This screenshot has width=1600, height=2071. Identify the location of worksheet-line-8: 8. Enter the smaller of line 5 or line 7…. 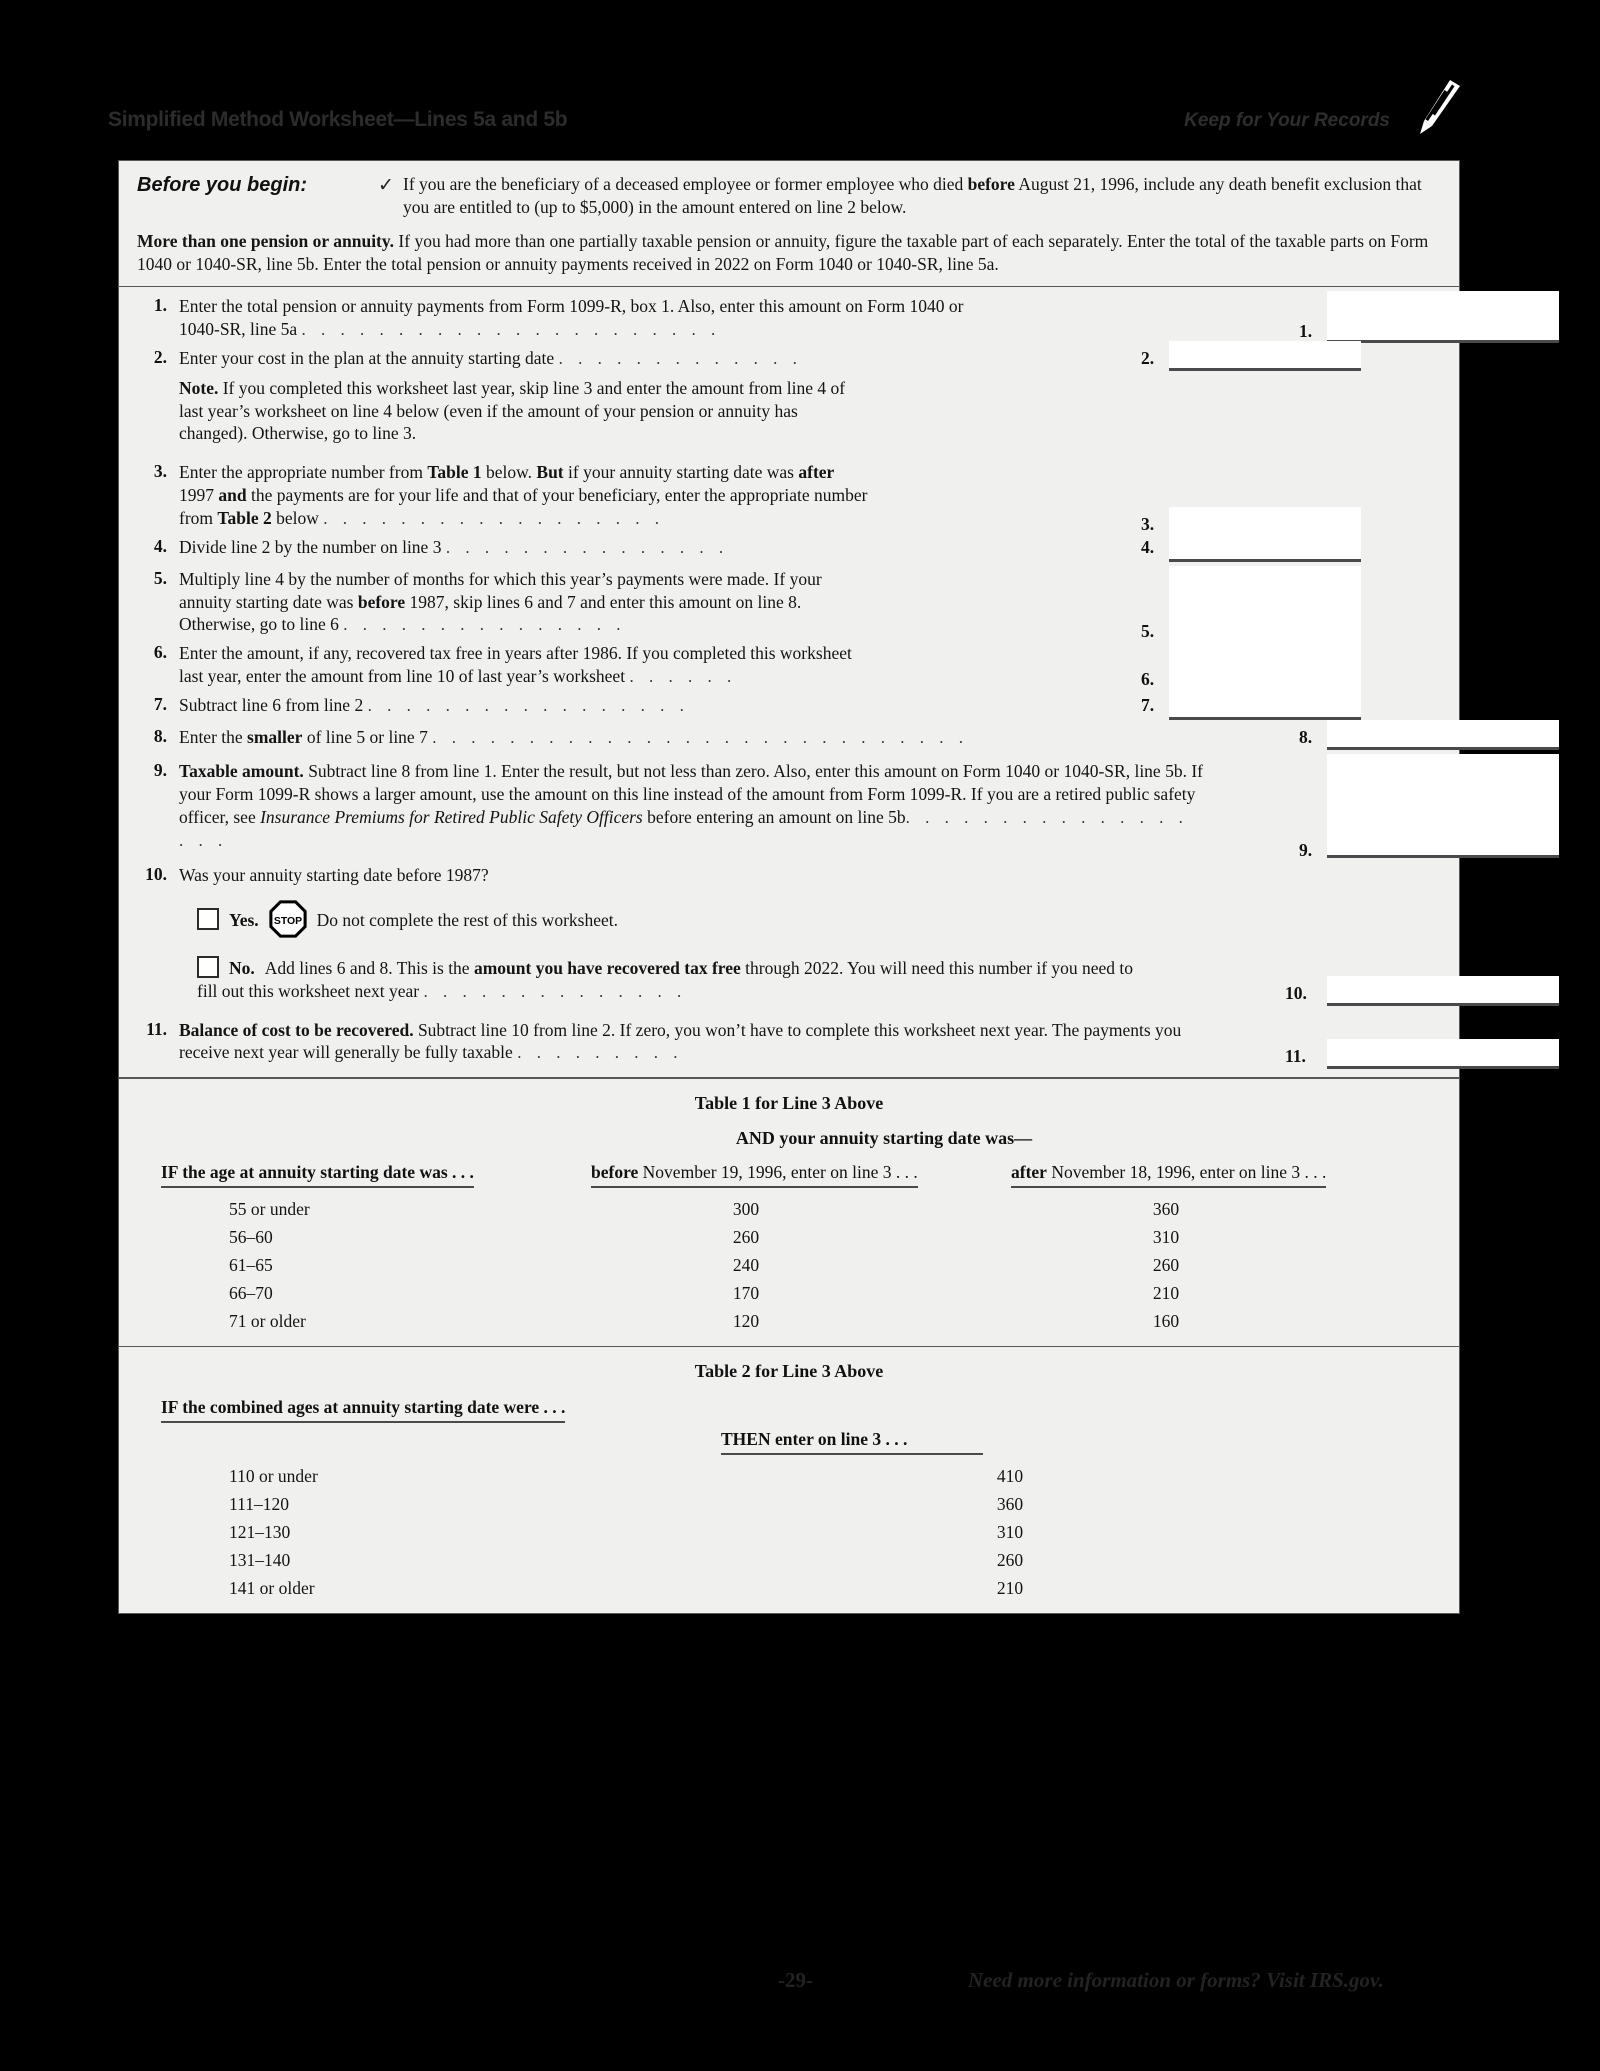
(839, 736).